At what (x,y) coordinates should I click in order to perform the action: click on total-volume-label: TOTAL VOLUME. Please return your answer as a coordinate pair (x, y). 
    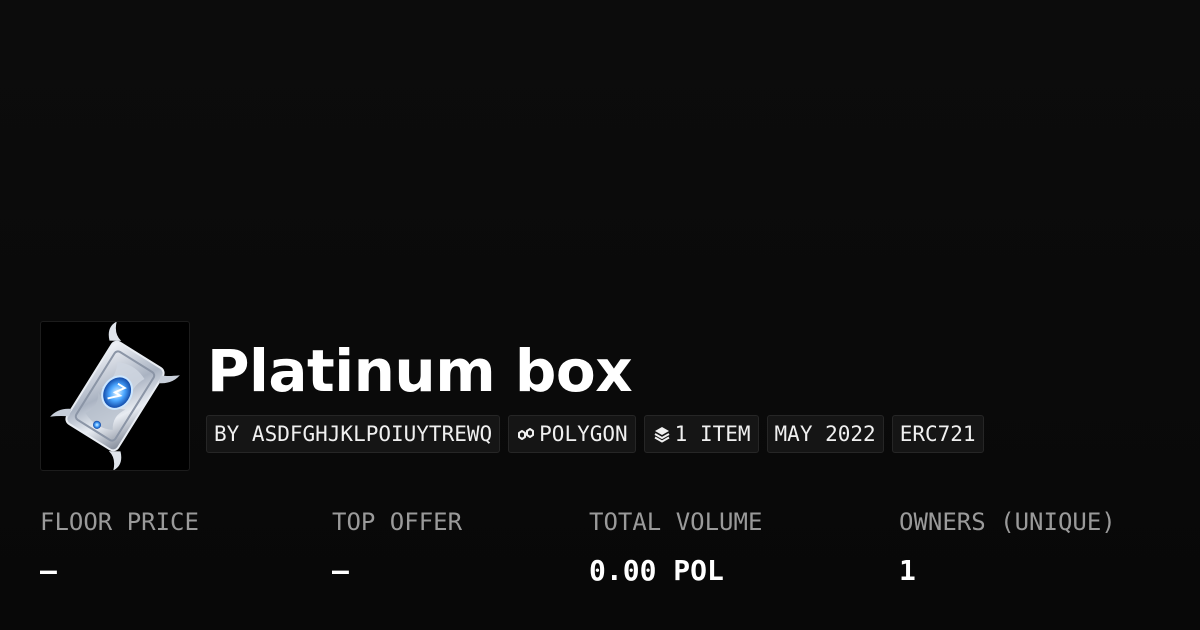
    Looking at the image, I should click on (676, 522).